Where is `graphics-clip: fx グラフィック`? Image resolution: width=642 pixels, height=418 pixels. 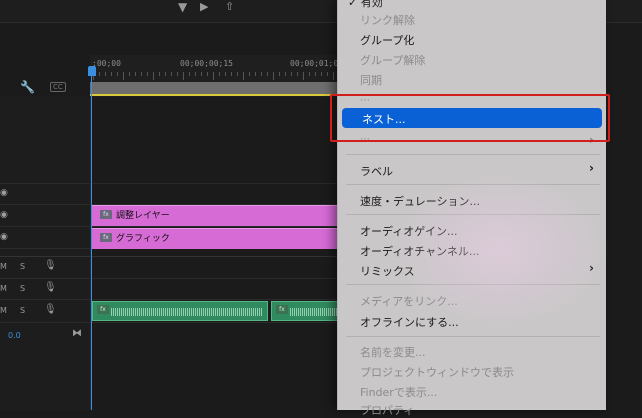
graphics-clip: fx グラフィック is located at coordinates (217, 238).